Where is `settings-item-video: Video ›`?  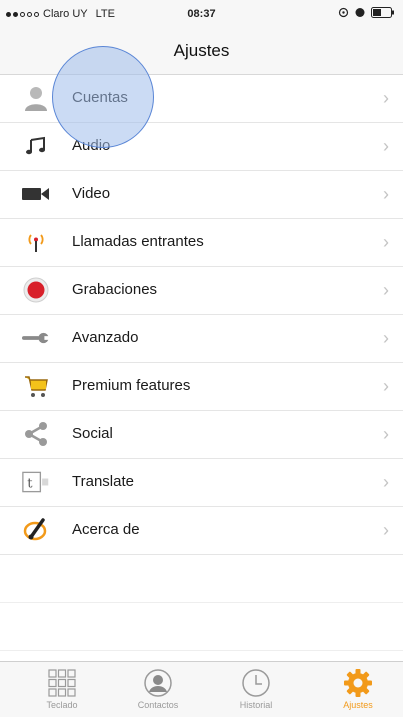 settings-item-video: Video › is located at coordinates (201, 195).